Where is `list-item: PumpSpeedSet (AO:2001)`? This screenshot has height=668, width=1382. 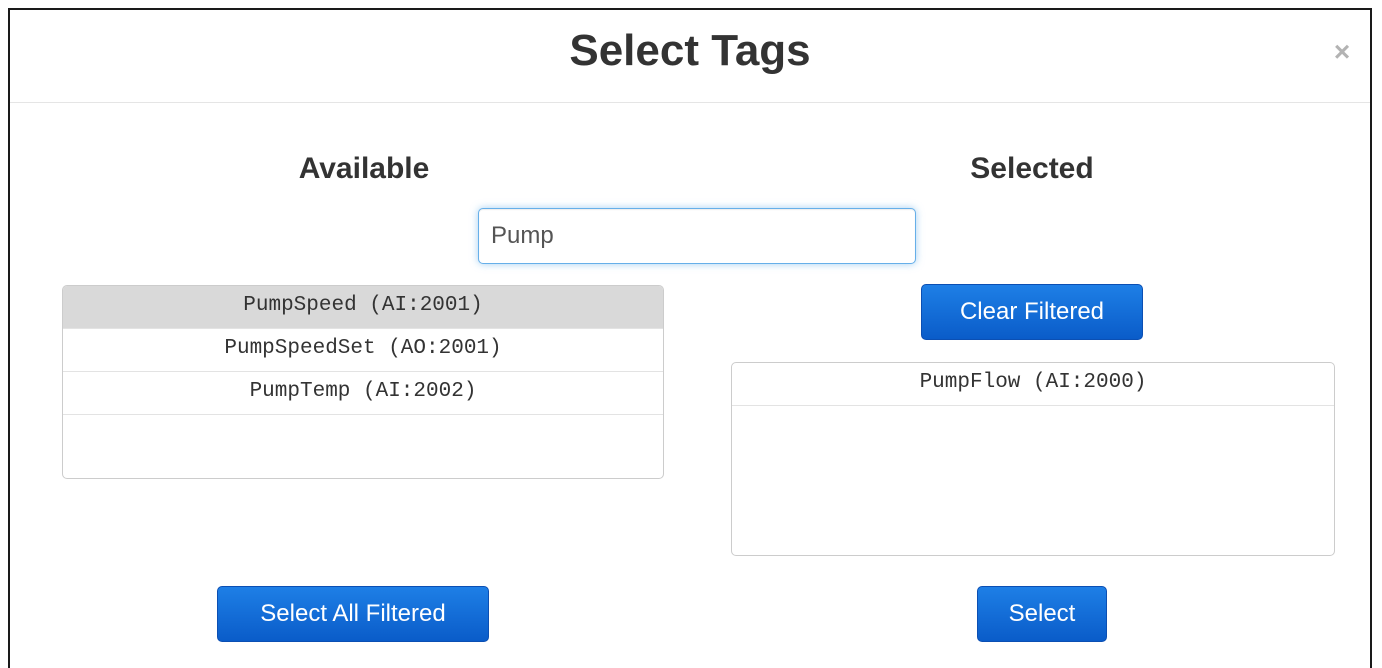
list-item: PumpSpeedSet (AO:2001) is located at coordinates (363, 350).